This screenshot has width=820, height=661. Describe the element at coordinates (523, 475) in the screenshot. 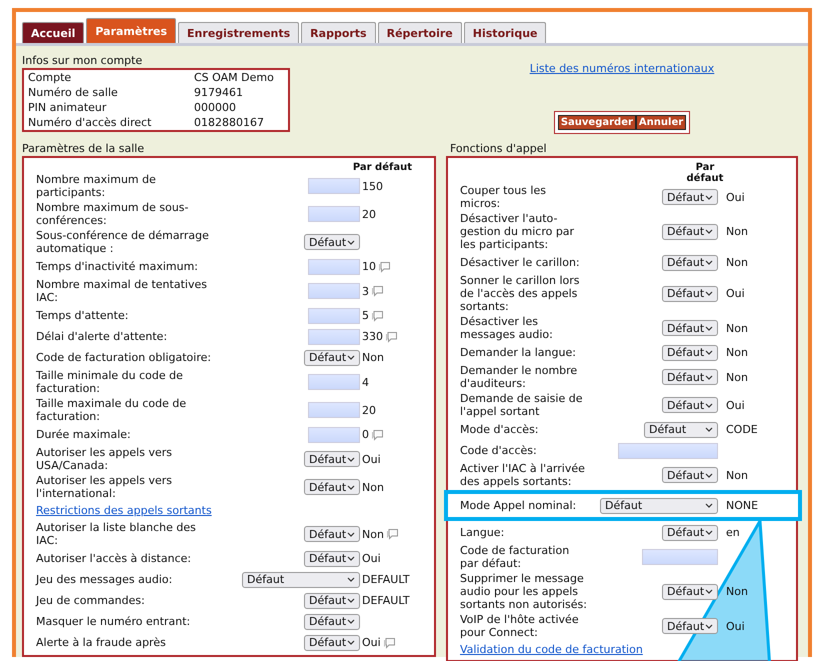

I see `setting-label: Activer l'IAC à l'arrivée des appels sortants:` at that location.